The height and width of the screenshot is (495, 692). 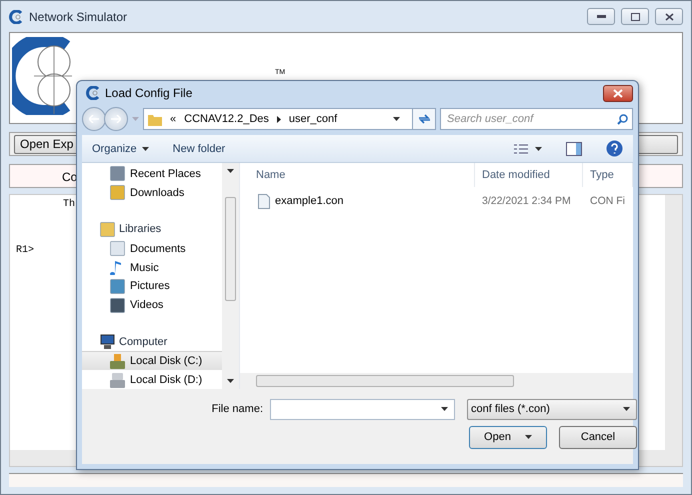 What do you see at coordinates (158, 248) in the screenshot?
I see `nav-item-label: Documents` at bounding box center [158, 248].